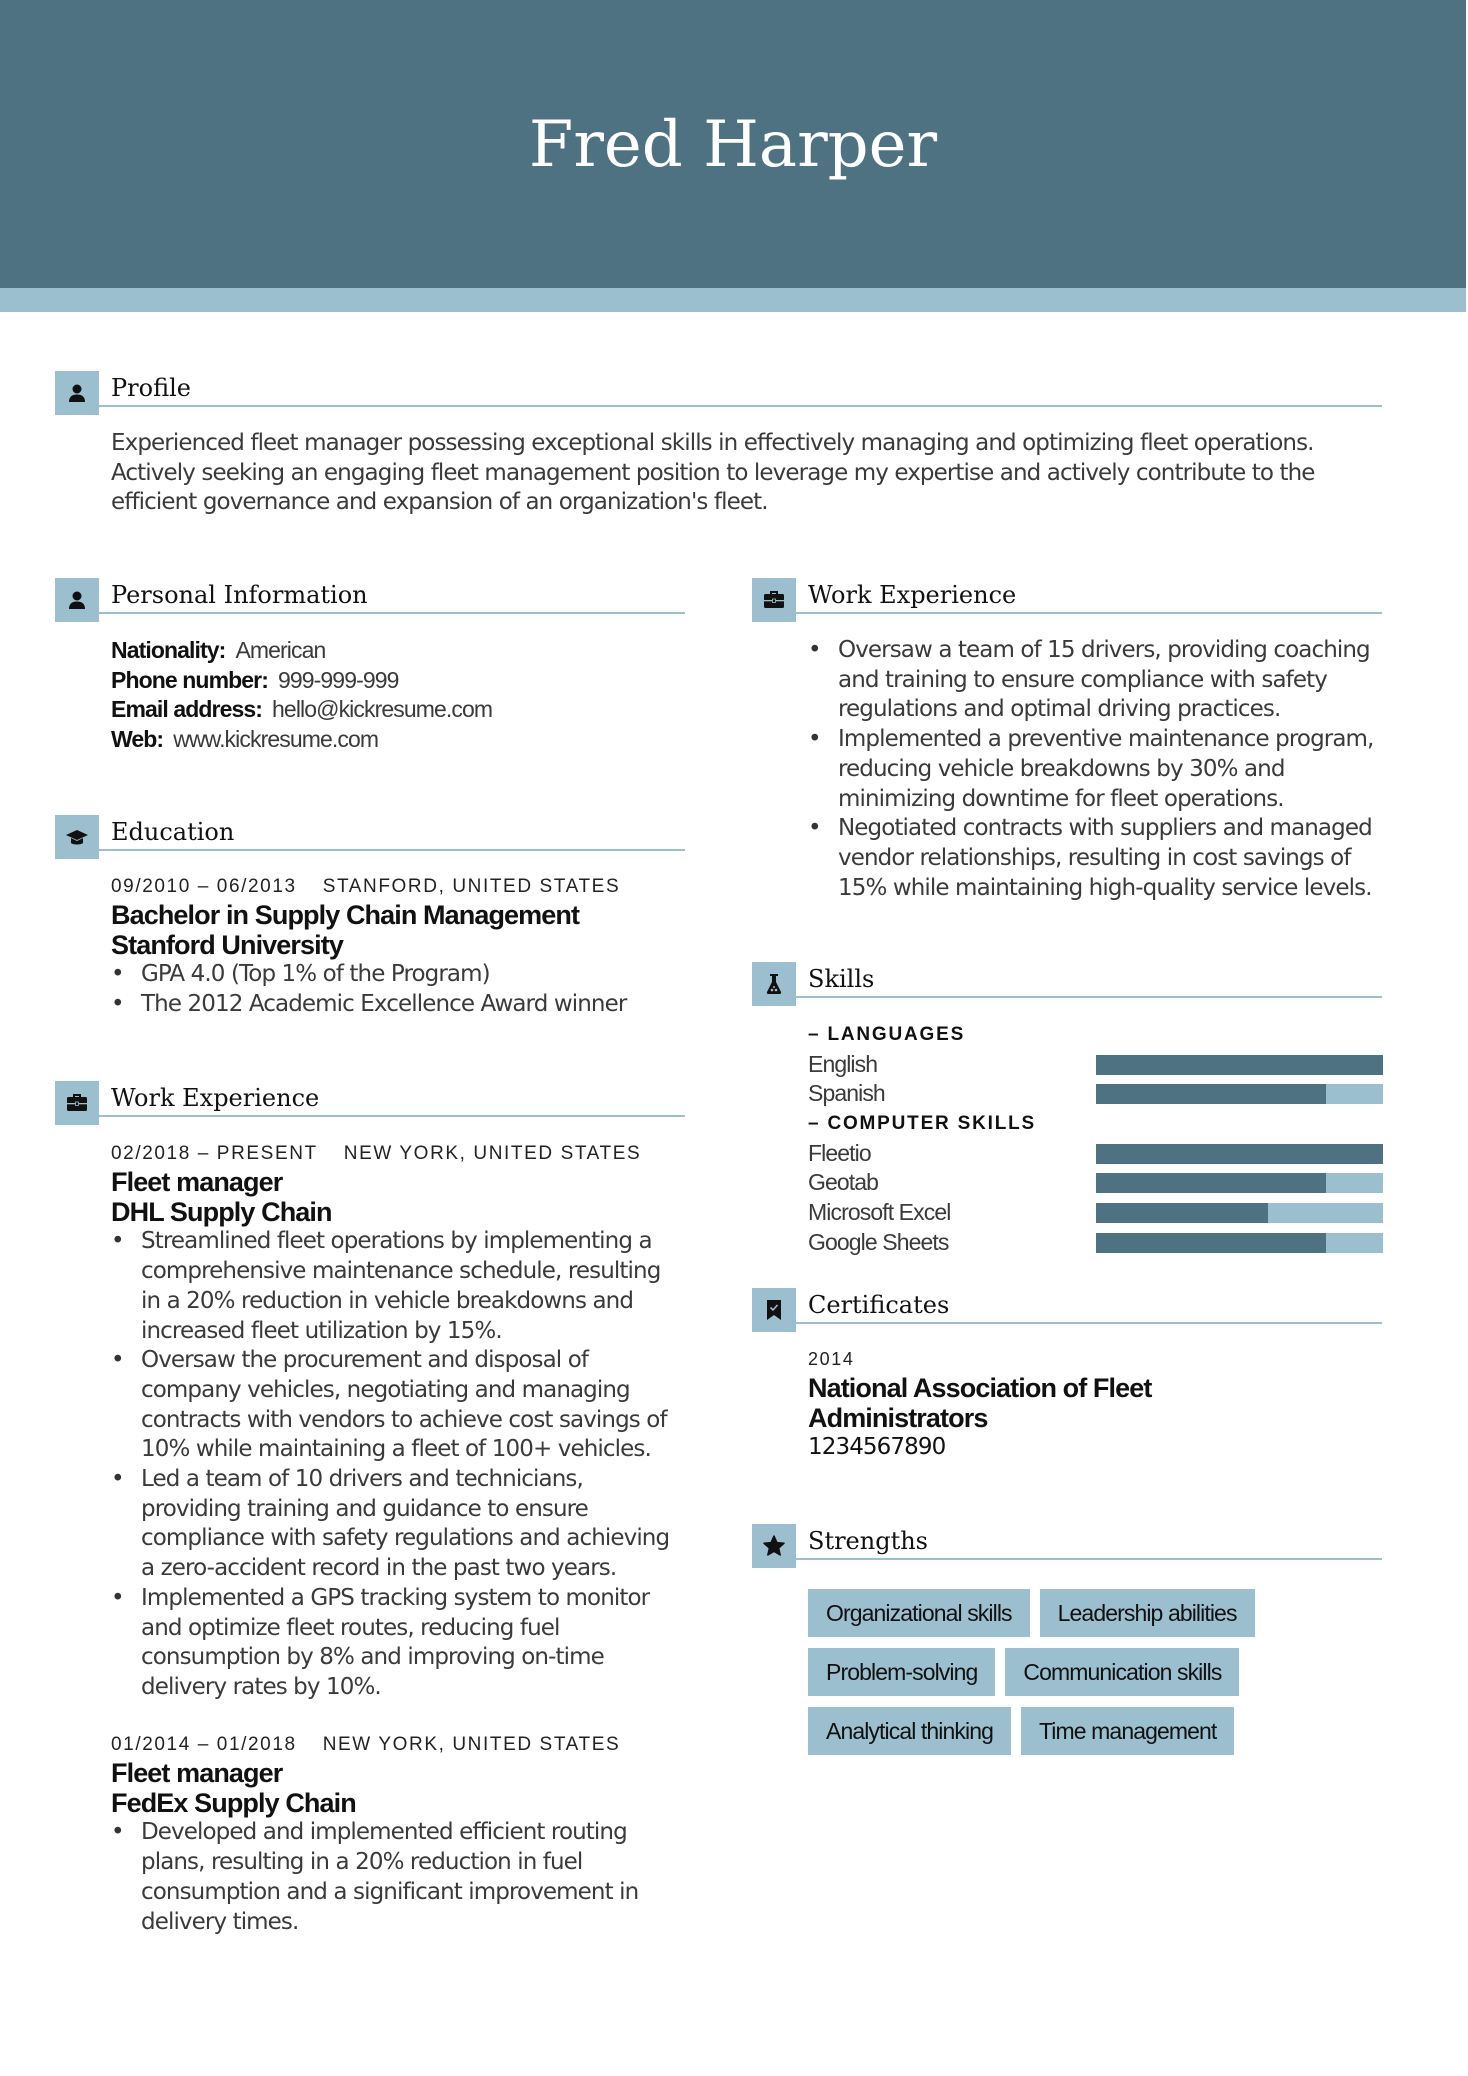 Image resolution: width=1468 pixels, height=2076 pixels. What do you see at coordinates (922, 1124) in the screenshot?
I see `skill-group-label: – COMPUTER SKILLS` at bounding box center [922, 1124].